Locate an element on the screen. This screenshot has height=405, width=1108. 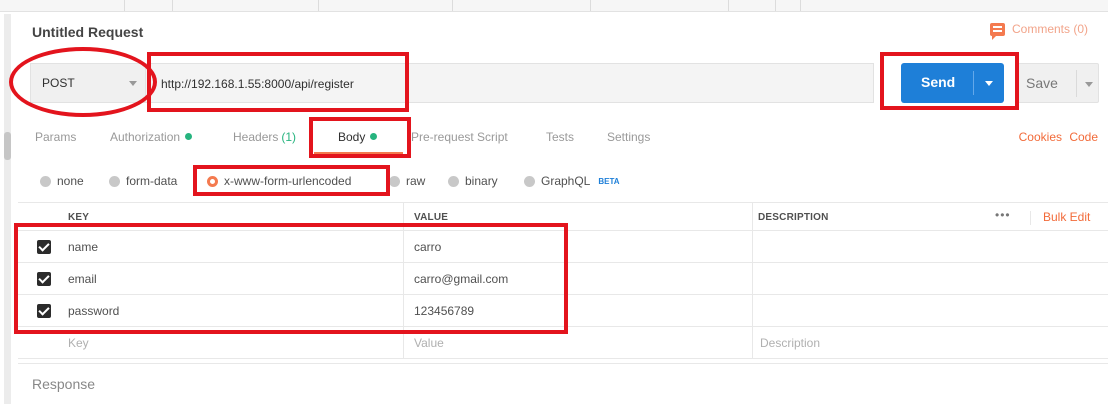
beta-badge: BETA is located at coordinates (609, 181).